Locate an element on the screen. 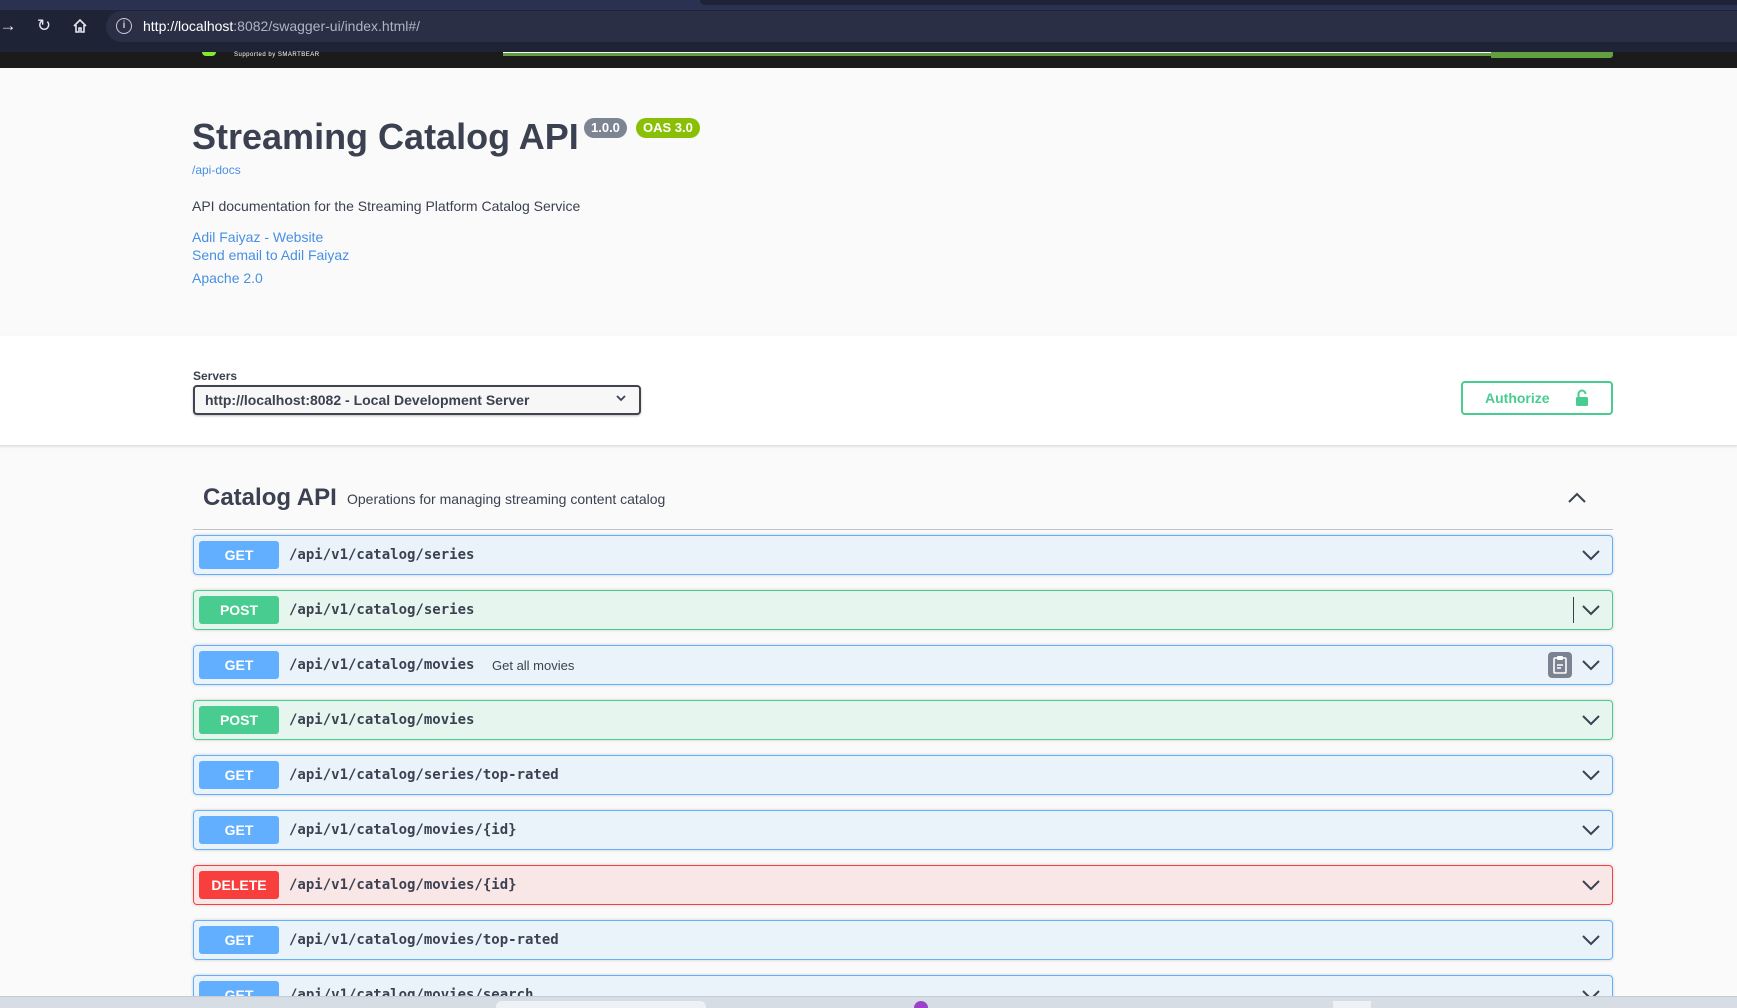 This screenshot has width=1737, height=1008. method-badge: DELETE is located at coordinates (239, 885).